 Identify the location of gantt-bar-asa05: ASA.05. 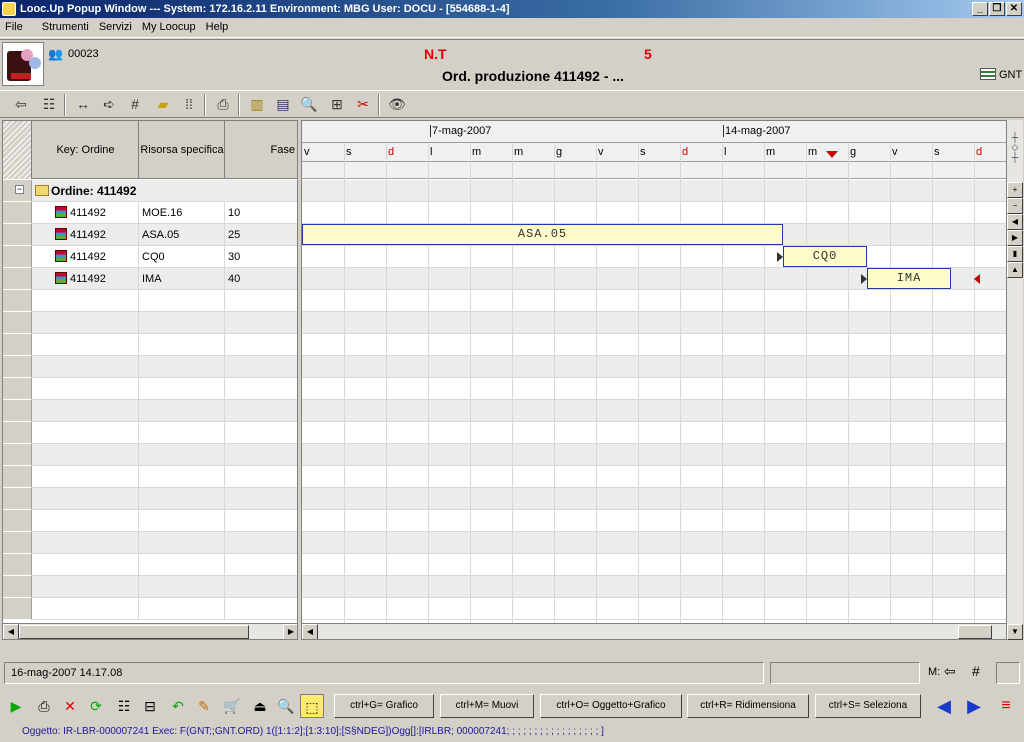
(542, 234).